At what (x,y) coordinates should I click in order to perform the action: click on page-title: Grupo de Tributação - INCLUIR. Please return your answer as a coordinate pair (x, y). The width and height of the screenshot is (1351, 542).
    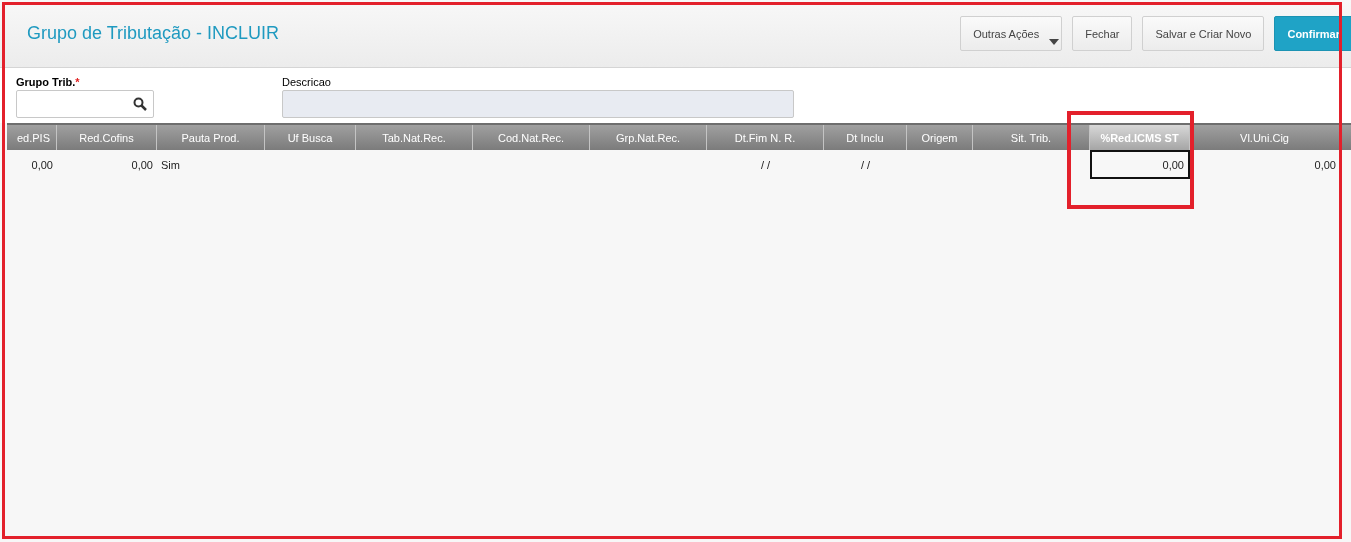
    Looking at the image, I should click on (153, 33).